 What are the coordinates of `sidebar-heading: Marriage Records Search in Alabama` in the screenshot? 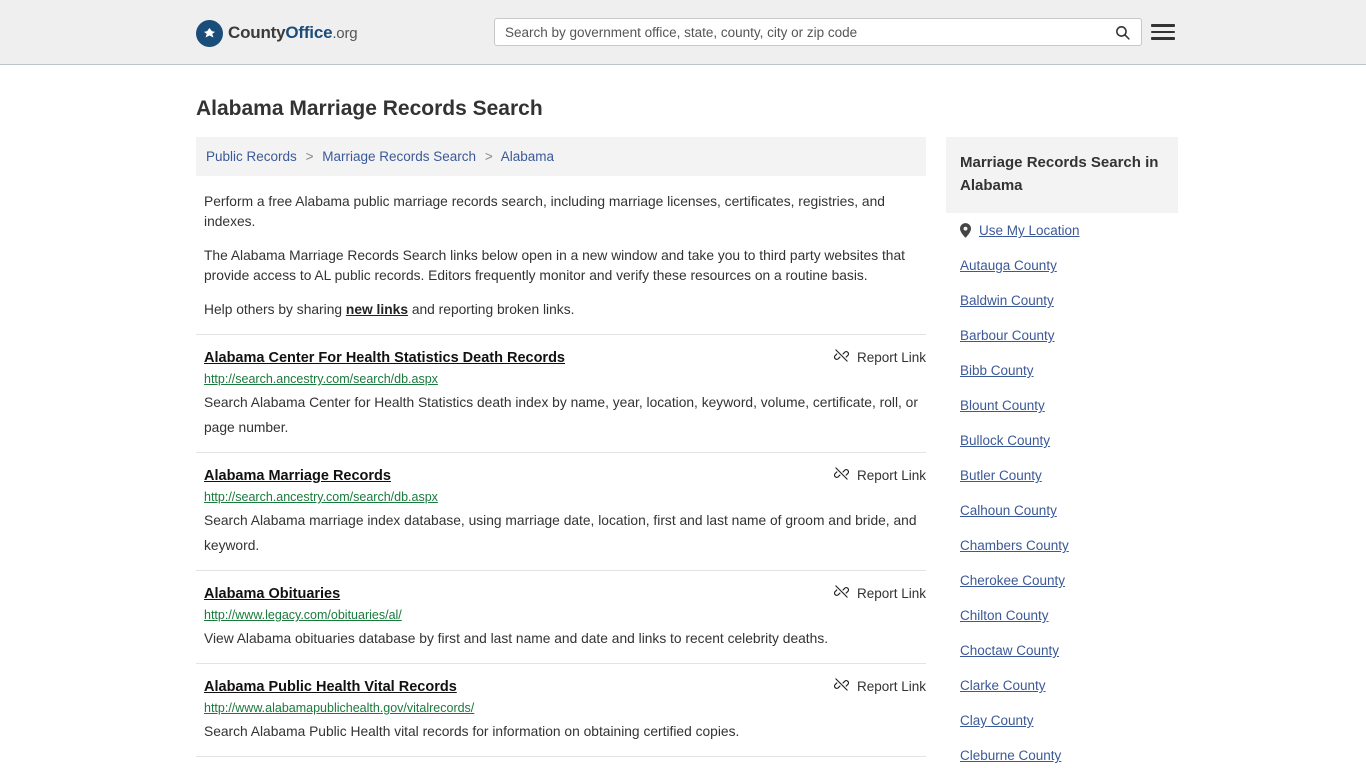 It's located at (1062, 175).